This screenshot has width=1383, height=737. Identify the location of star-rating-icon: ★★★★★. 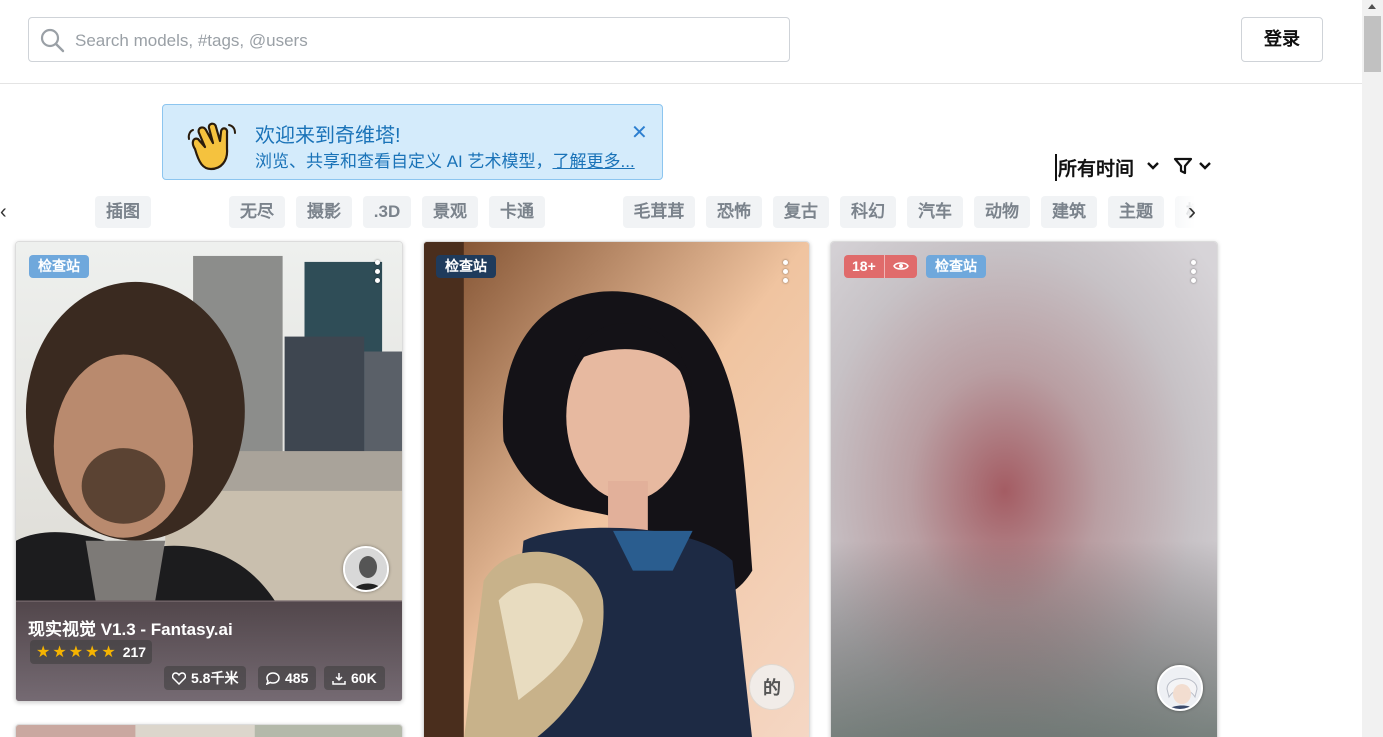
(77, 652).